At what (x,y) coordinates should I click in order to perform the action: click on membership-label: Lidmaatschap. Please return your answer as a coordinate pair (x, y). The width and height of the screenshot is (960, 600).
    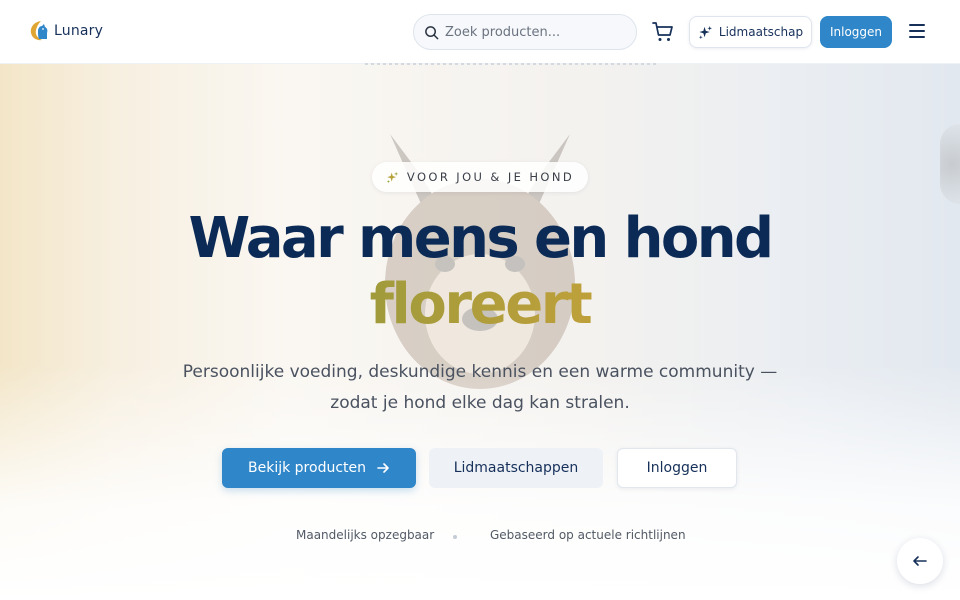
    Looking at the image, I should click on (761, 32).